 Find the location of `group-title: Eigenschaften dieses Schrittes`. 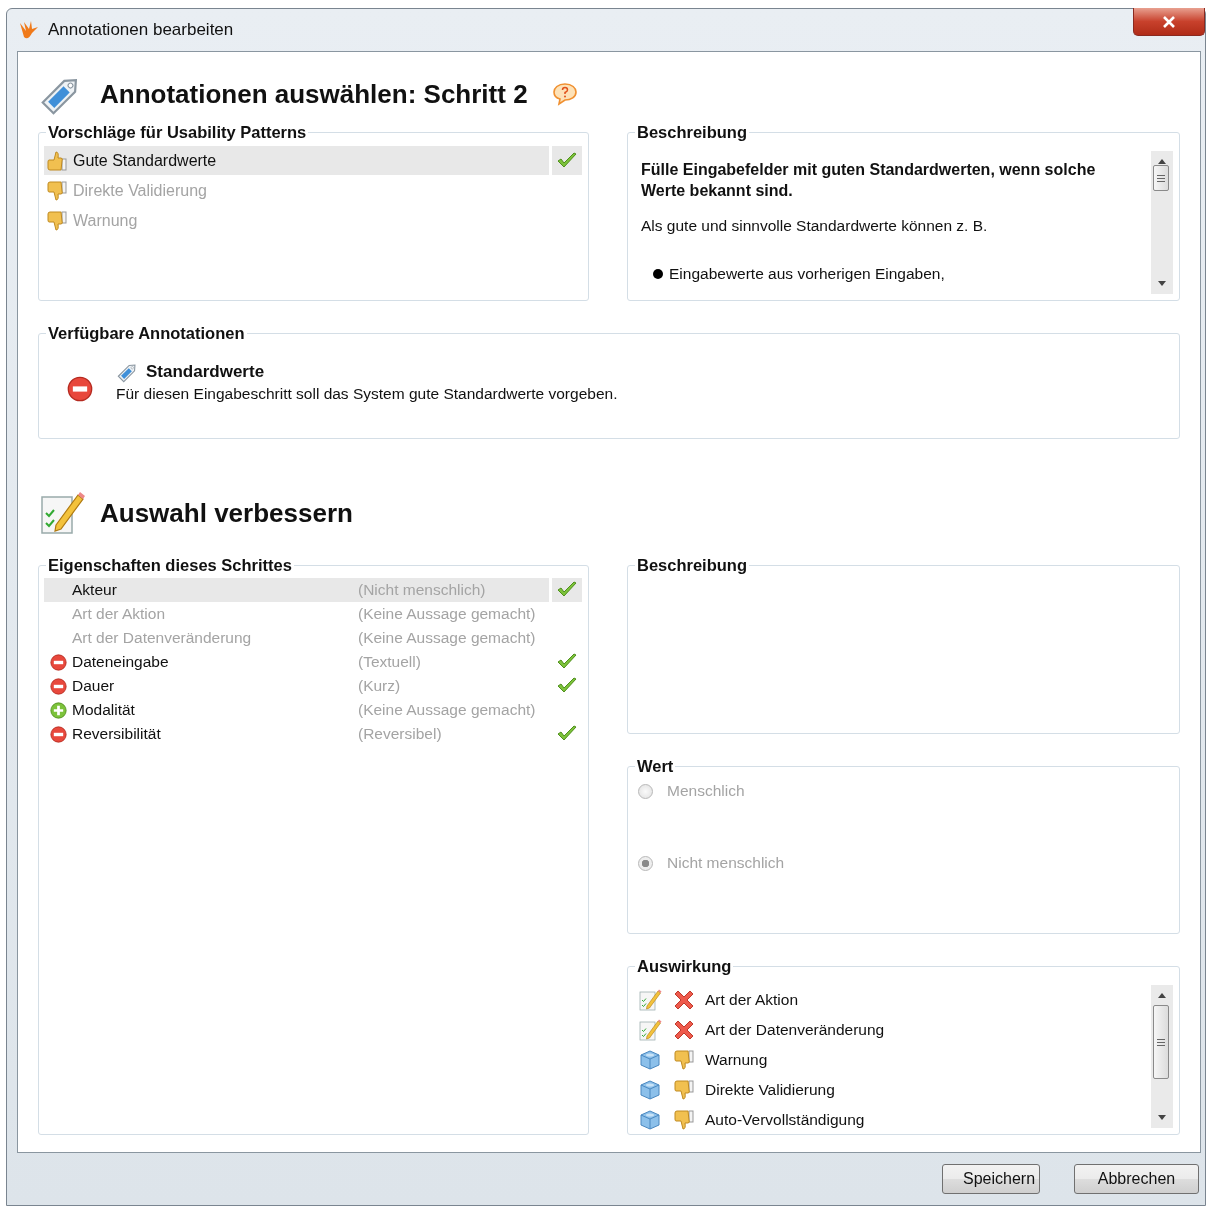

group-title: Eigenschaften dieses Schrittes is located at coordinates (170, 565).